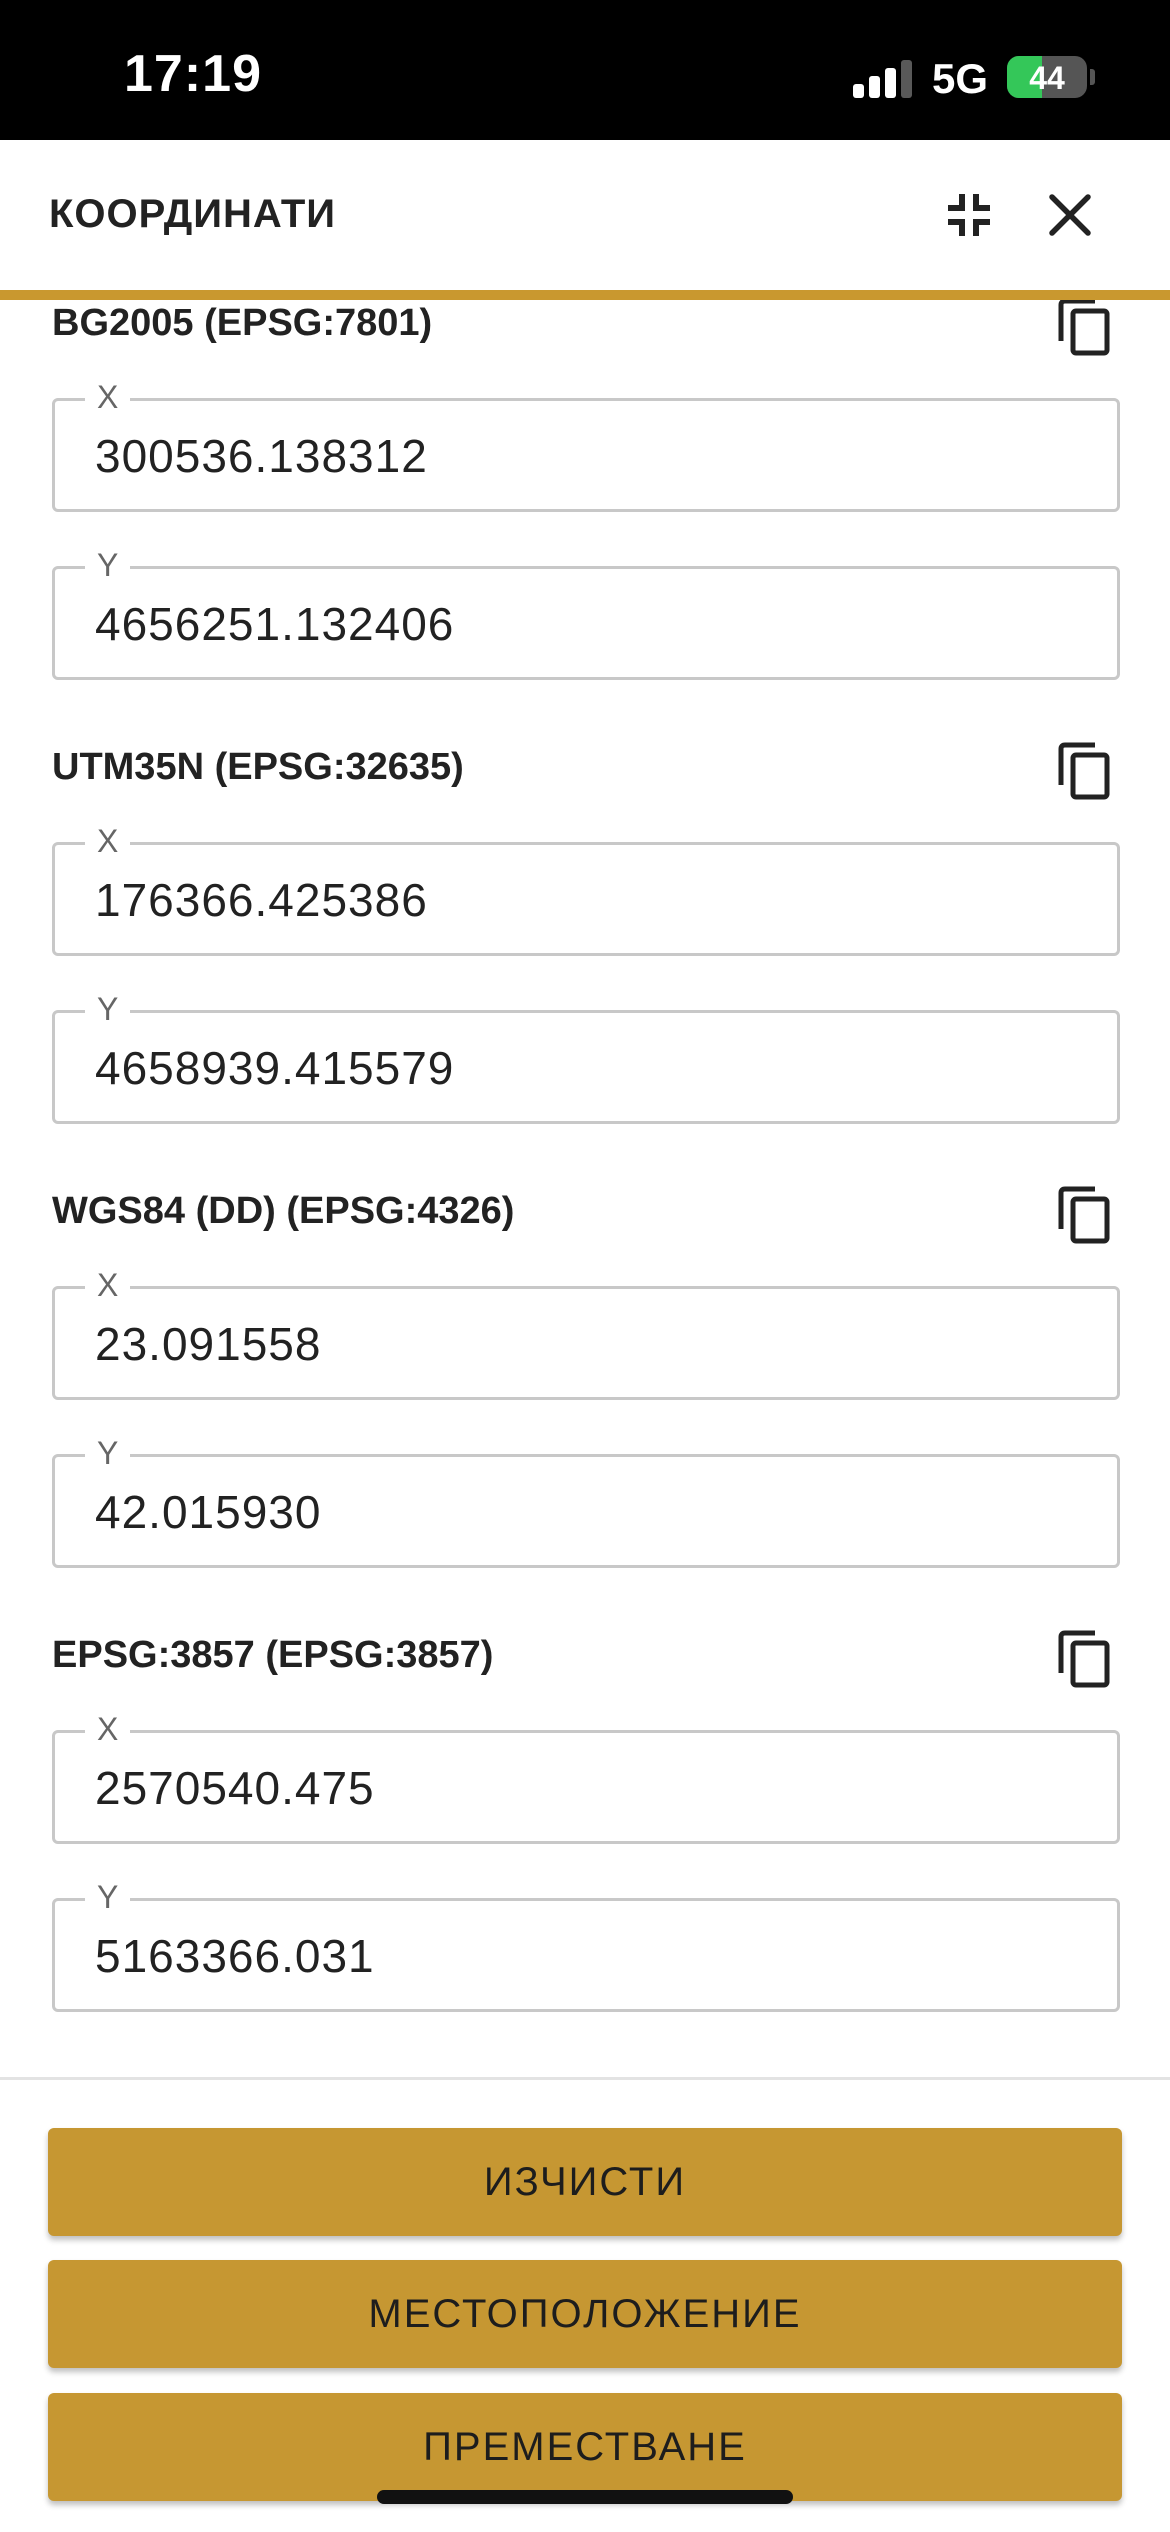 The height and width of the screenshot is (2532, 1170). What do you see at coordinates (258, 767) in the screenshot?
I see `section-title: UTM35N (EPSG:32635)` at bounding box center [258, 767].